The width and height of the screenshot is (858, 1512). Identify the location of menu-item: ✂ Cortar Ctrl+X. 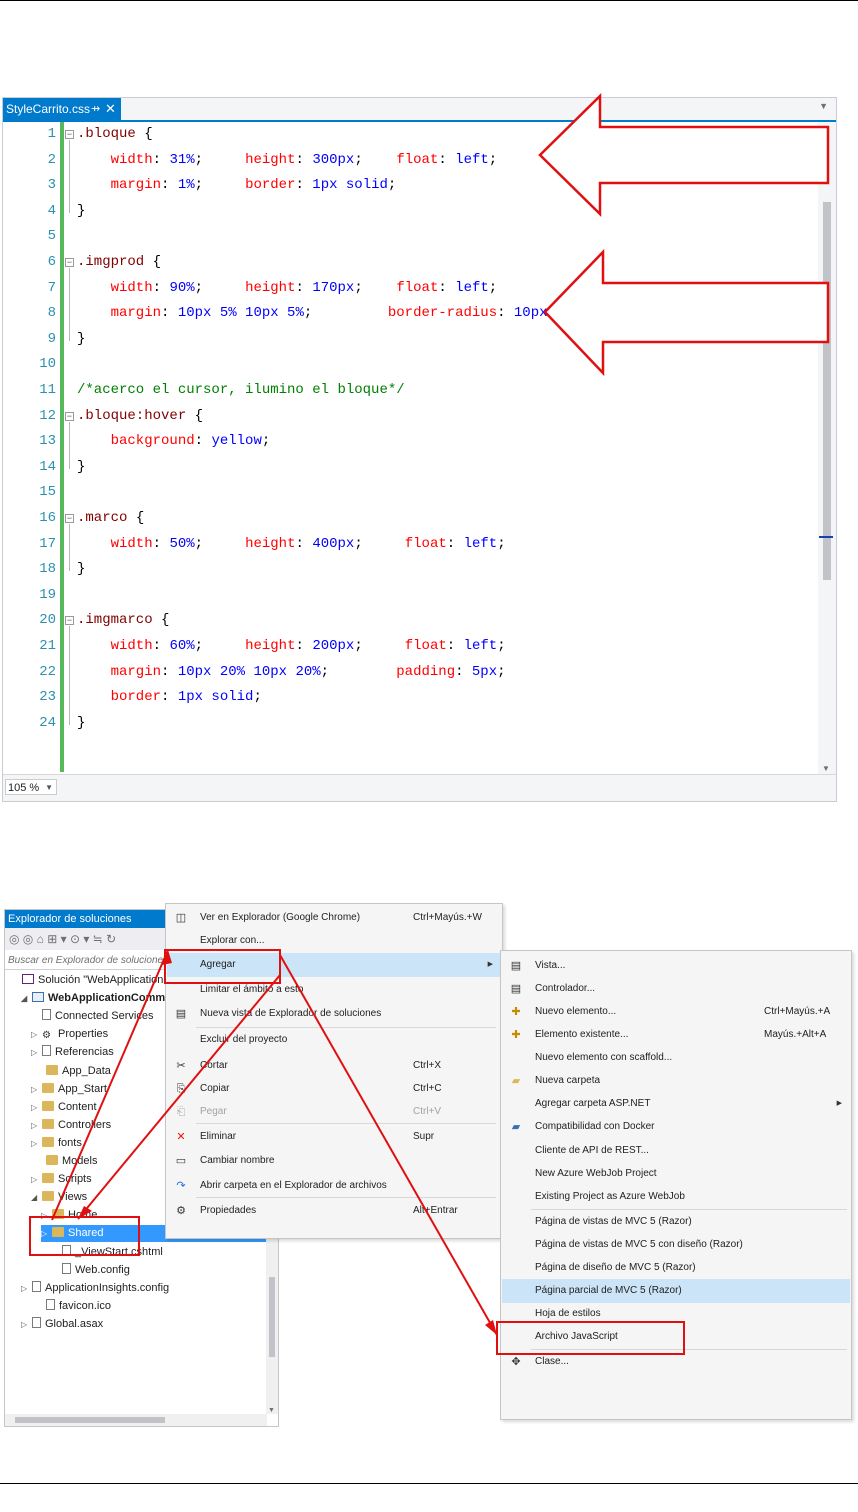
(334, 1066).